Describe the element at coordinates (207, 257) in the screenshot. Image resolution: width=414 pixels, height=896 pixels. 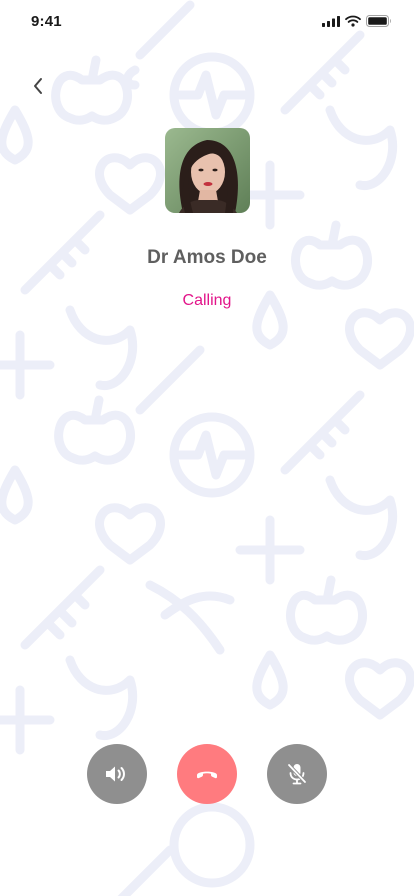
I see `caller-name: Dr Amos Doe` at that location.